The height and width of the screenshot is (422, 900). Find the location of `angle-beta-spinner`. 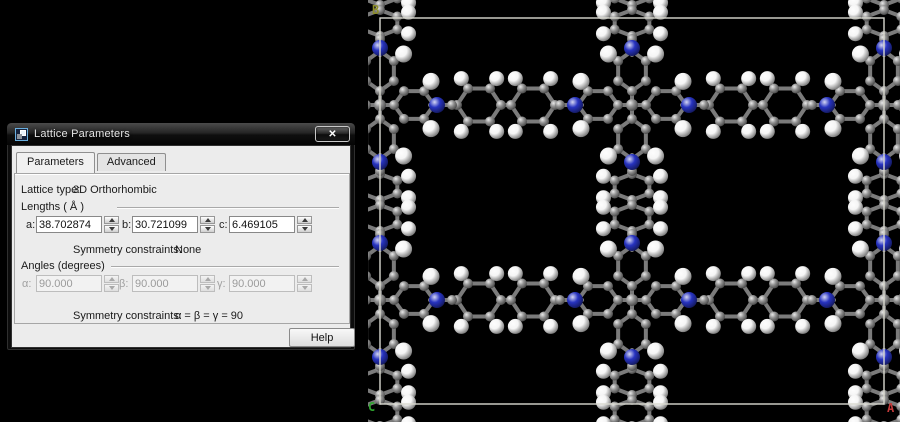

angle-beta-spinner is located at coordinates (207, 283).